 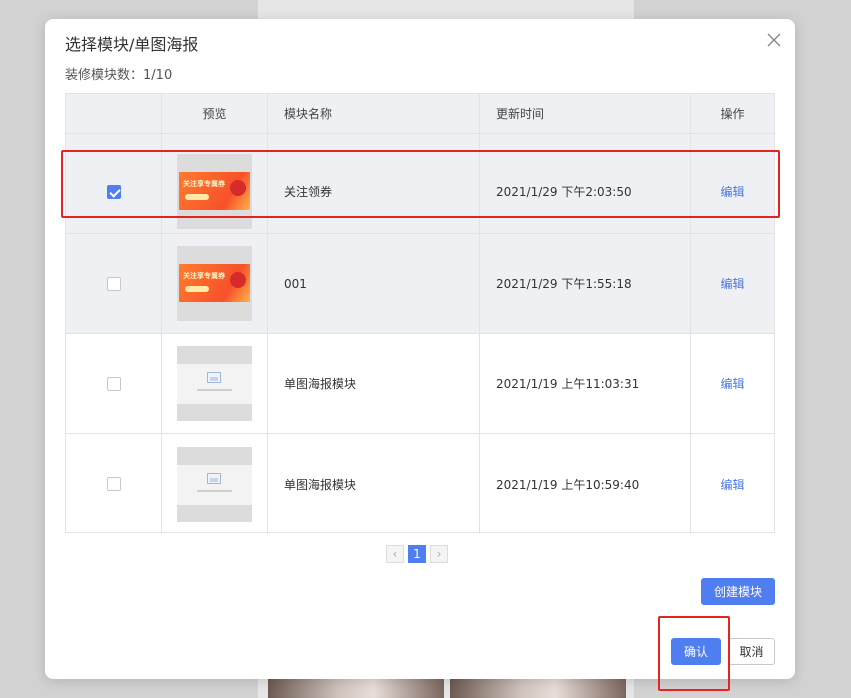 I want to click on module-count: 装修模块数：1/10, so click(x=118, y=73).